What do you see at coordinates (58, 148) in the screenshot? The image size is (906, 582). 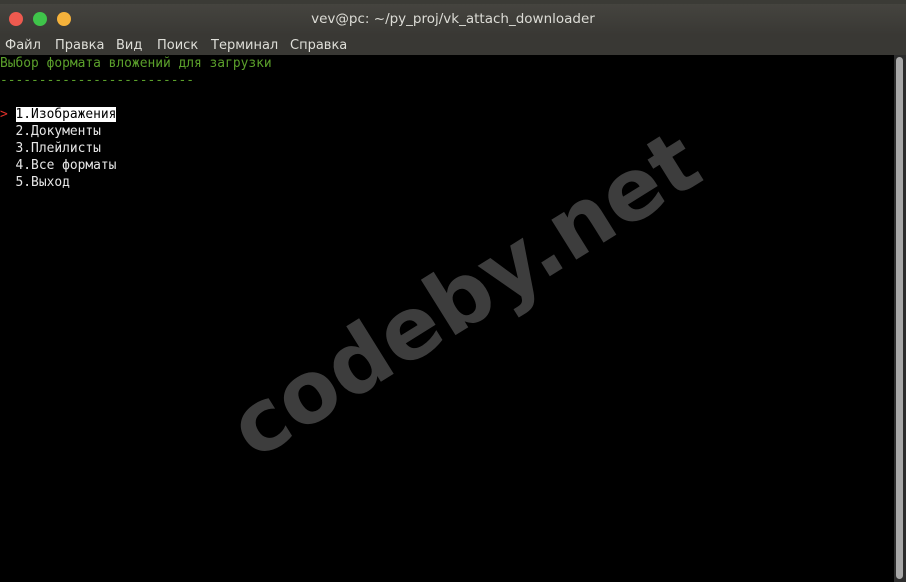 I see `option-playlists: 3.Плейлисты` at bounding box center [58, 148].